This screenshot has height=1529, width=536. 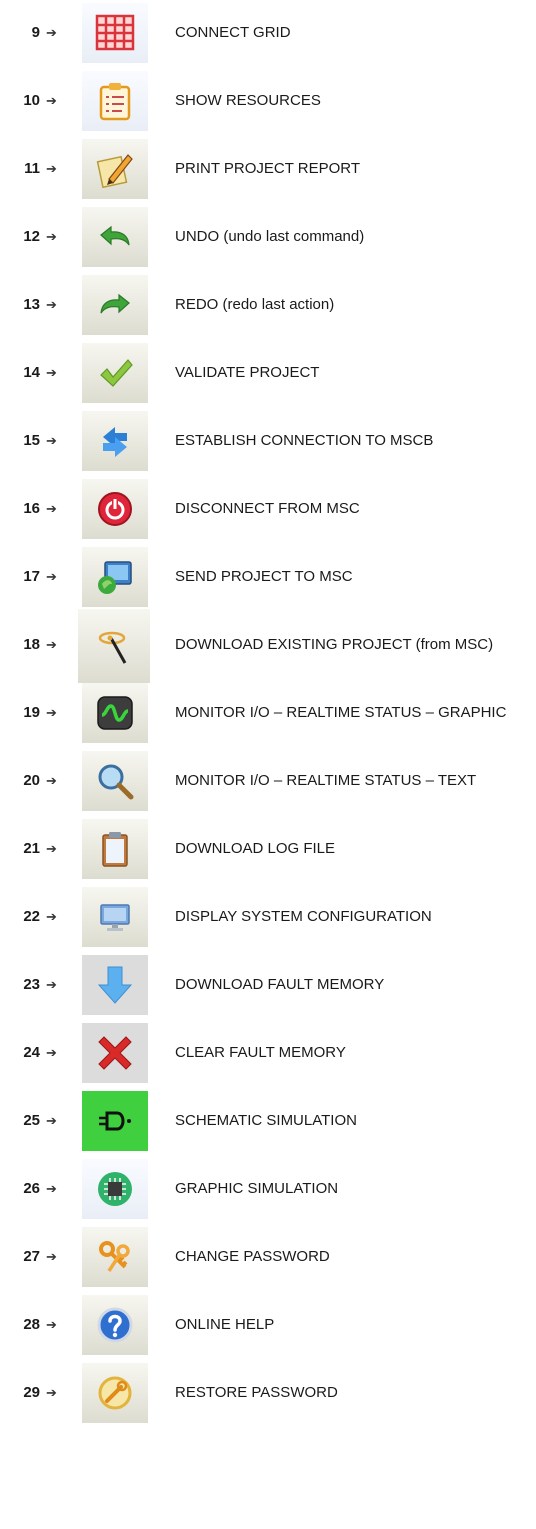 I want to click on item-number: 11, so click(x=32, y=168).